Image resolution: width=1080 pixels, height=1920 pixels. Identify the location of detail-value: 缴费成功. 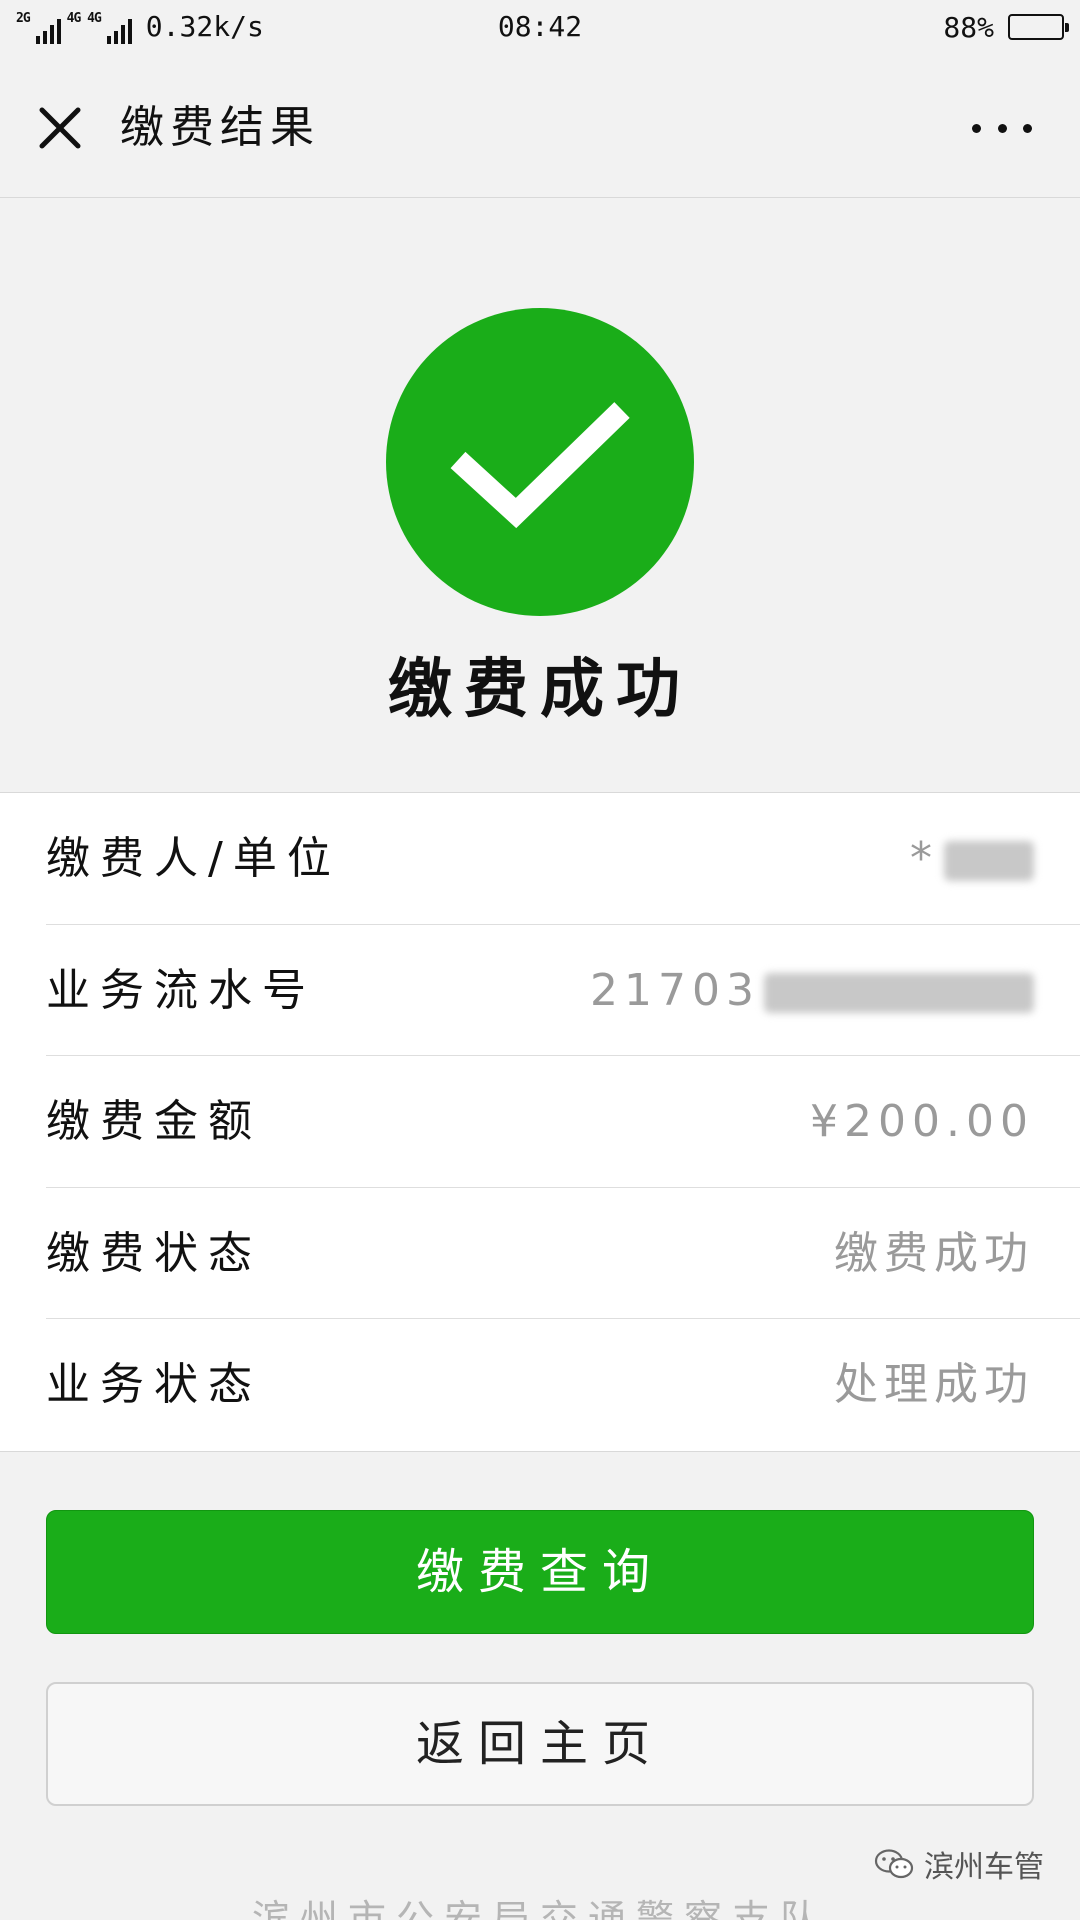
(934, 1253).